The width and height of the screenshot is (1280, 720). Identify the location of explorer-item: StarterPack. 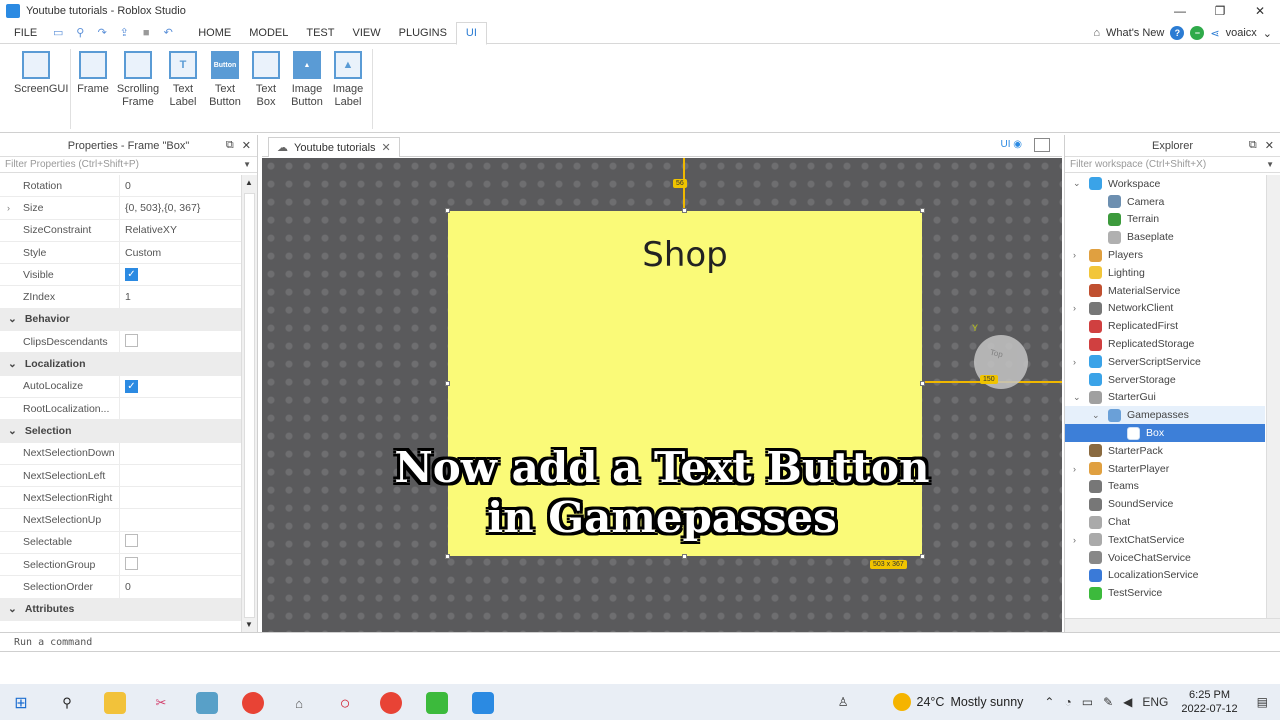
(1165, 451).